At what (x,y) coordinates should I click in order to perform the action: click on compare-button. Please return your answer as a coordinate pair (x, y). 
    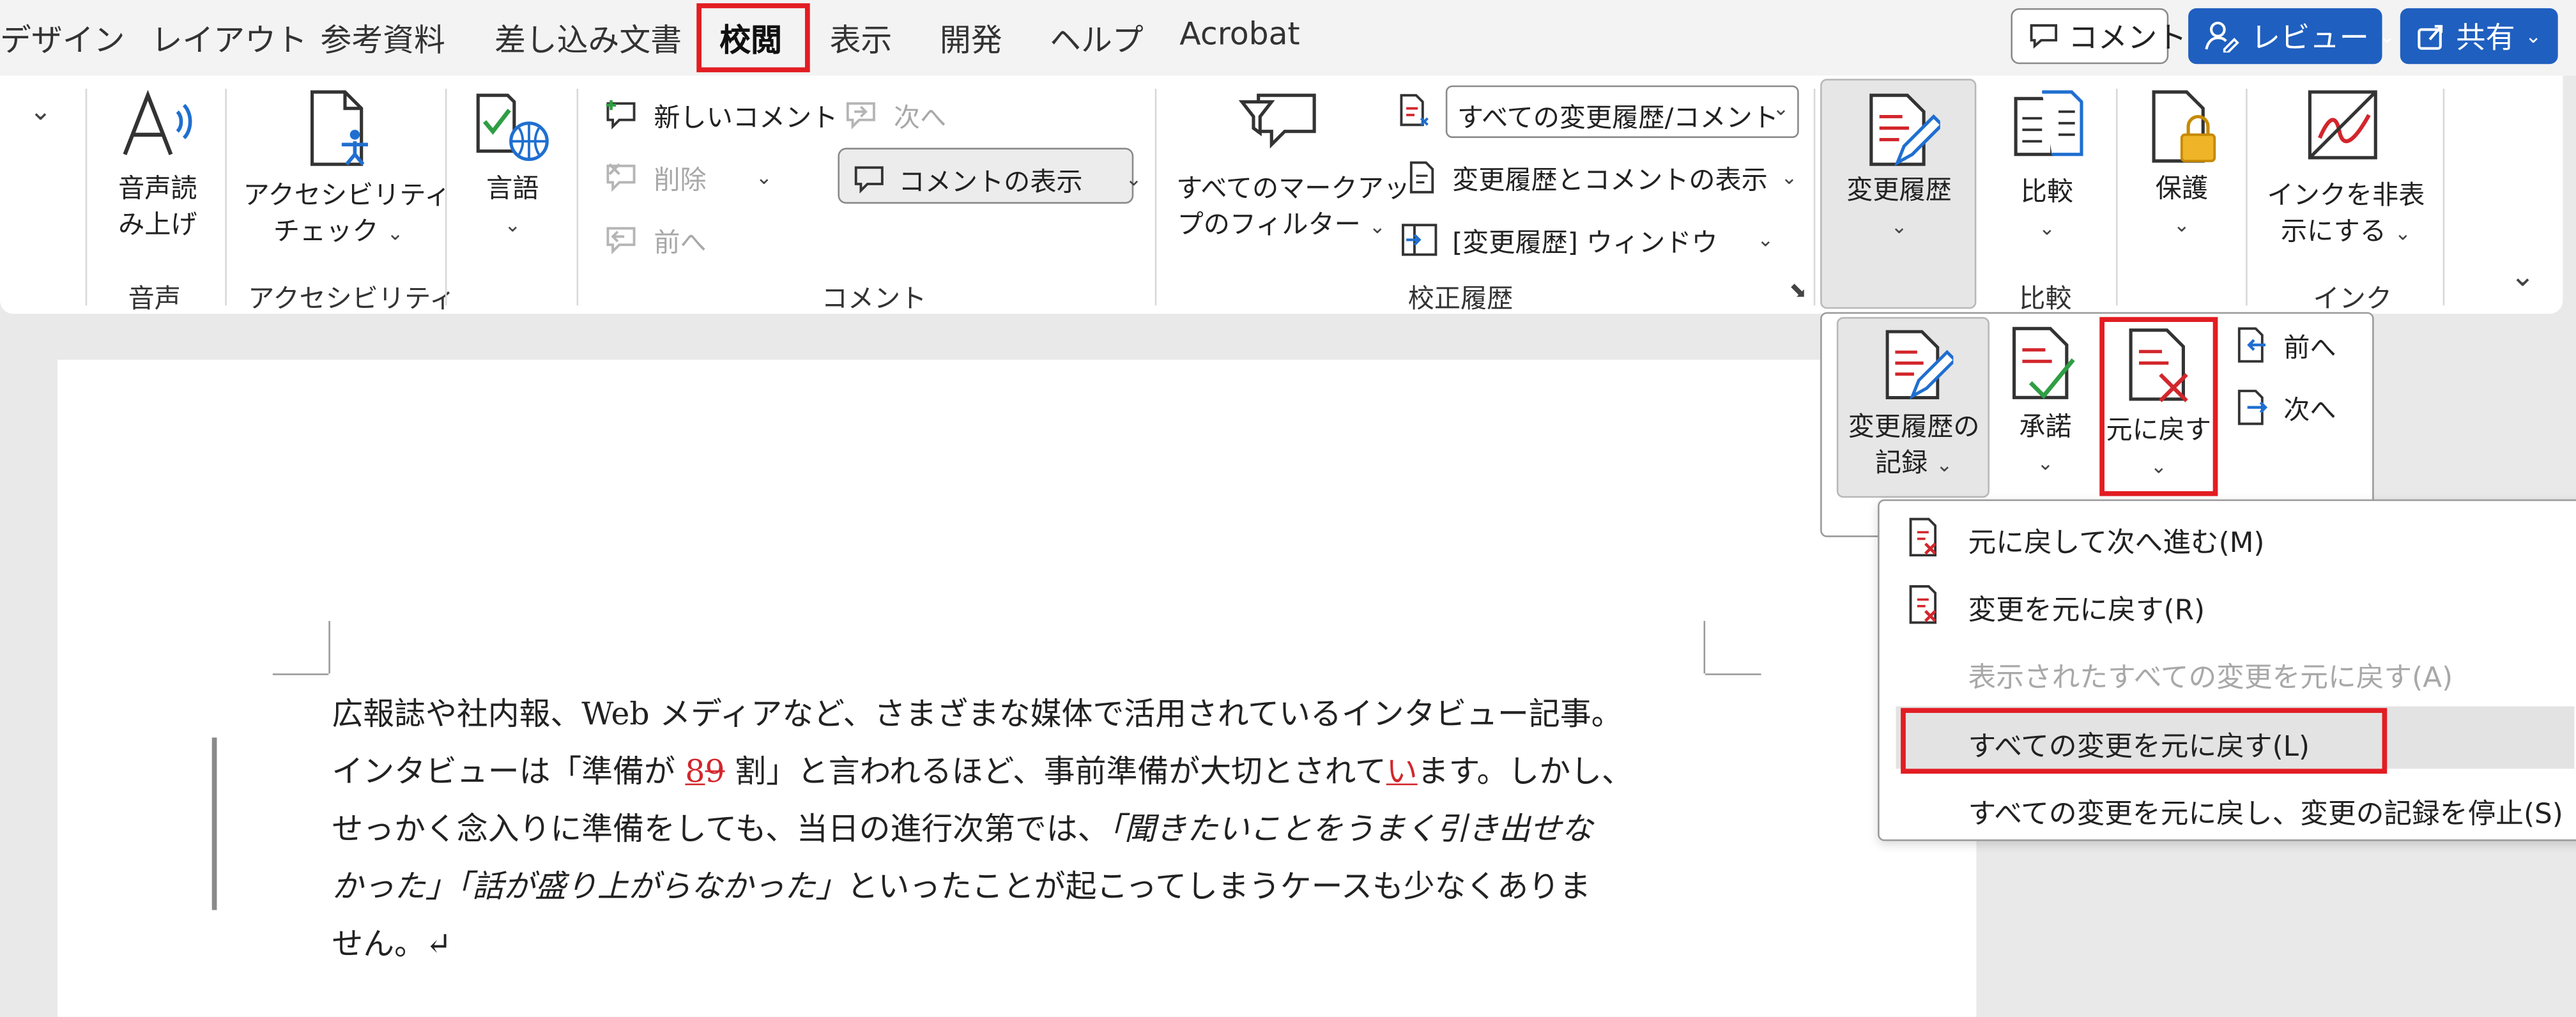
    Looking at the image, I should click on (2048, 128).